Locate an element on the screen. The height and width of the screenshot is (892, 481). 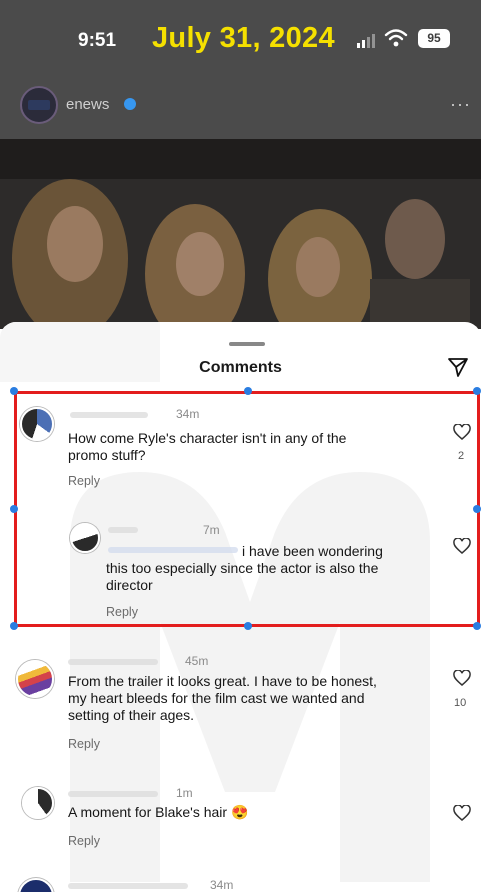
avatar is located at coordinates (39, 105).